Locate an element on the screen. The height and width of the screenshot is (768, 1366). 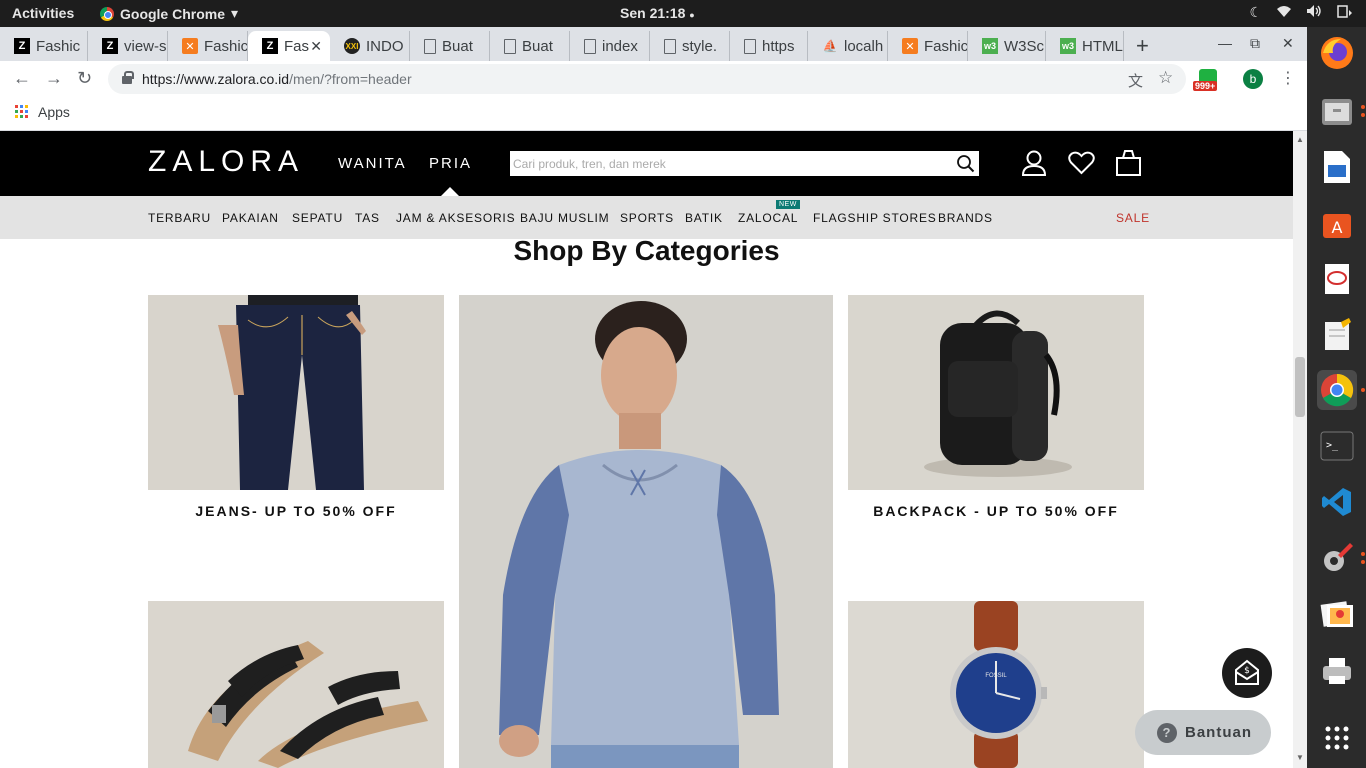
help-button: ? Bantuan is located at coordinates (1203, 732).